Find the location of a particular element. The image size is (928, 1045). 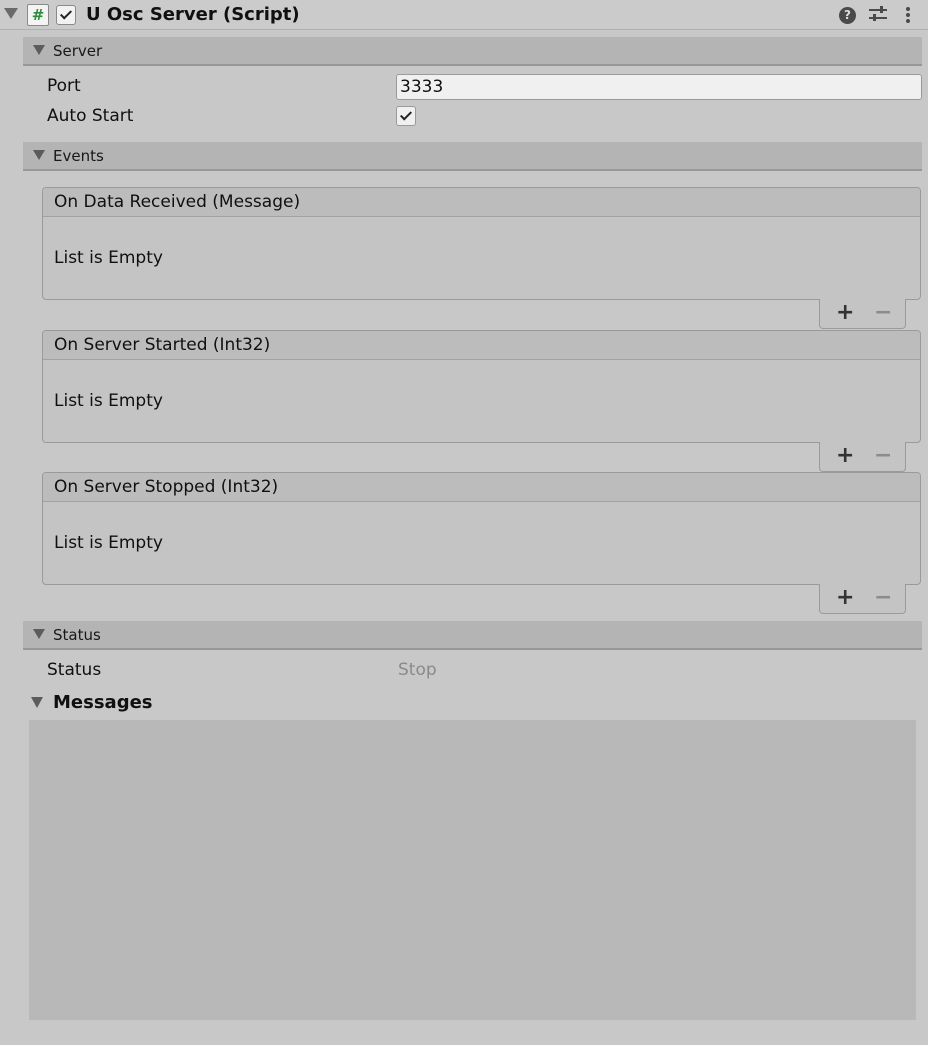

event-title: On Data Received (Message) is located at coordinates (177, 202).